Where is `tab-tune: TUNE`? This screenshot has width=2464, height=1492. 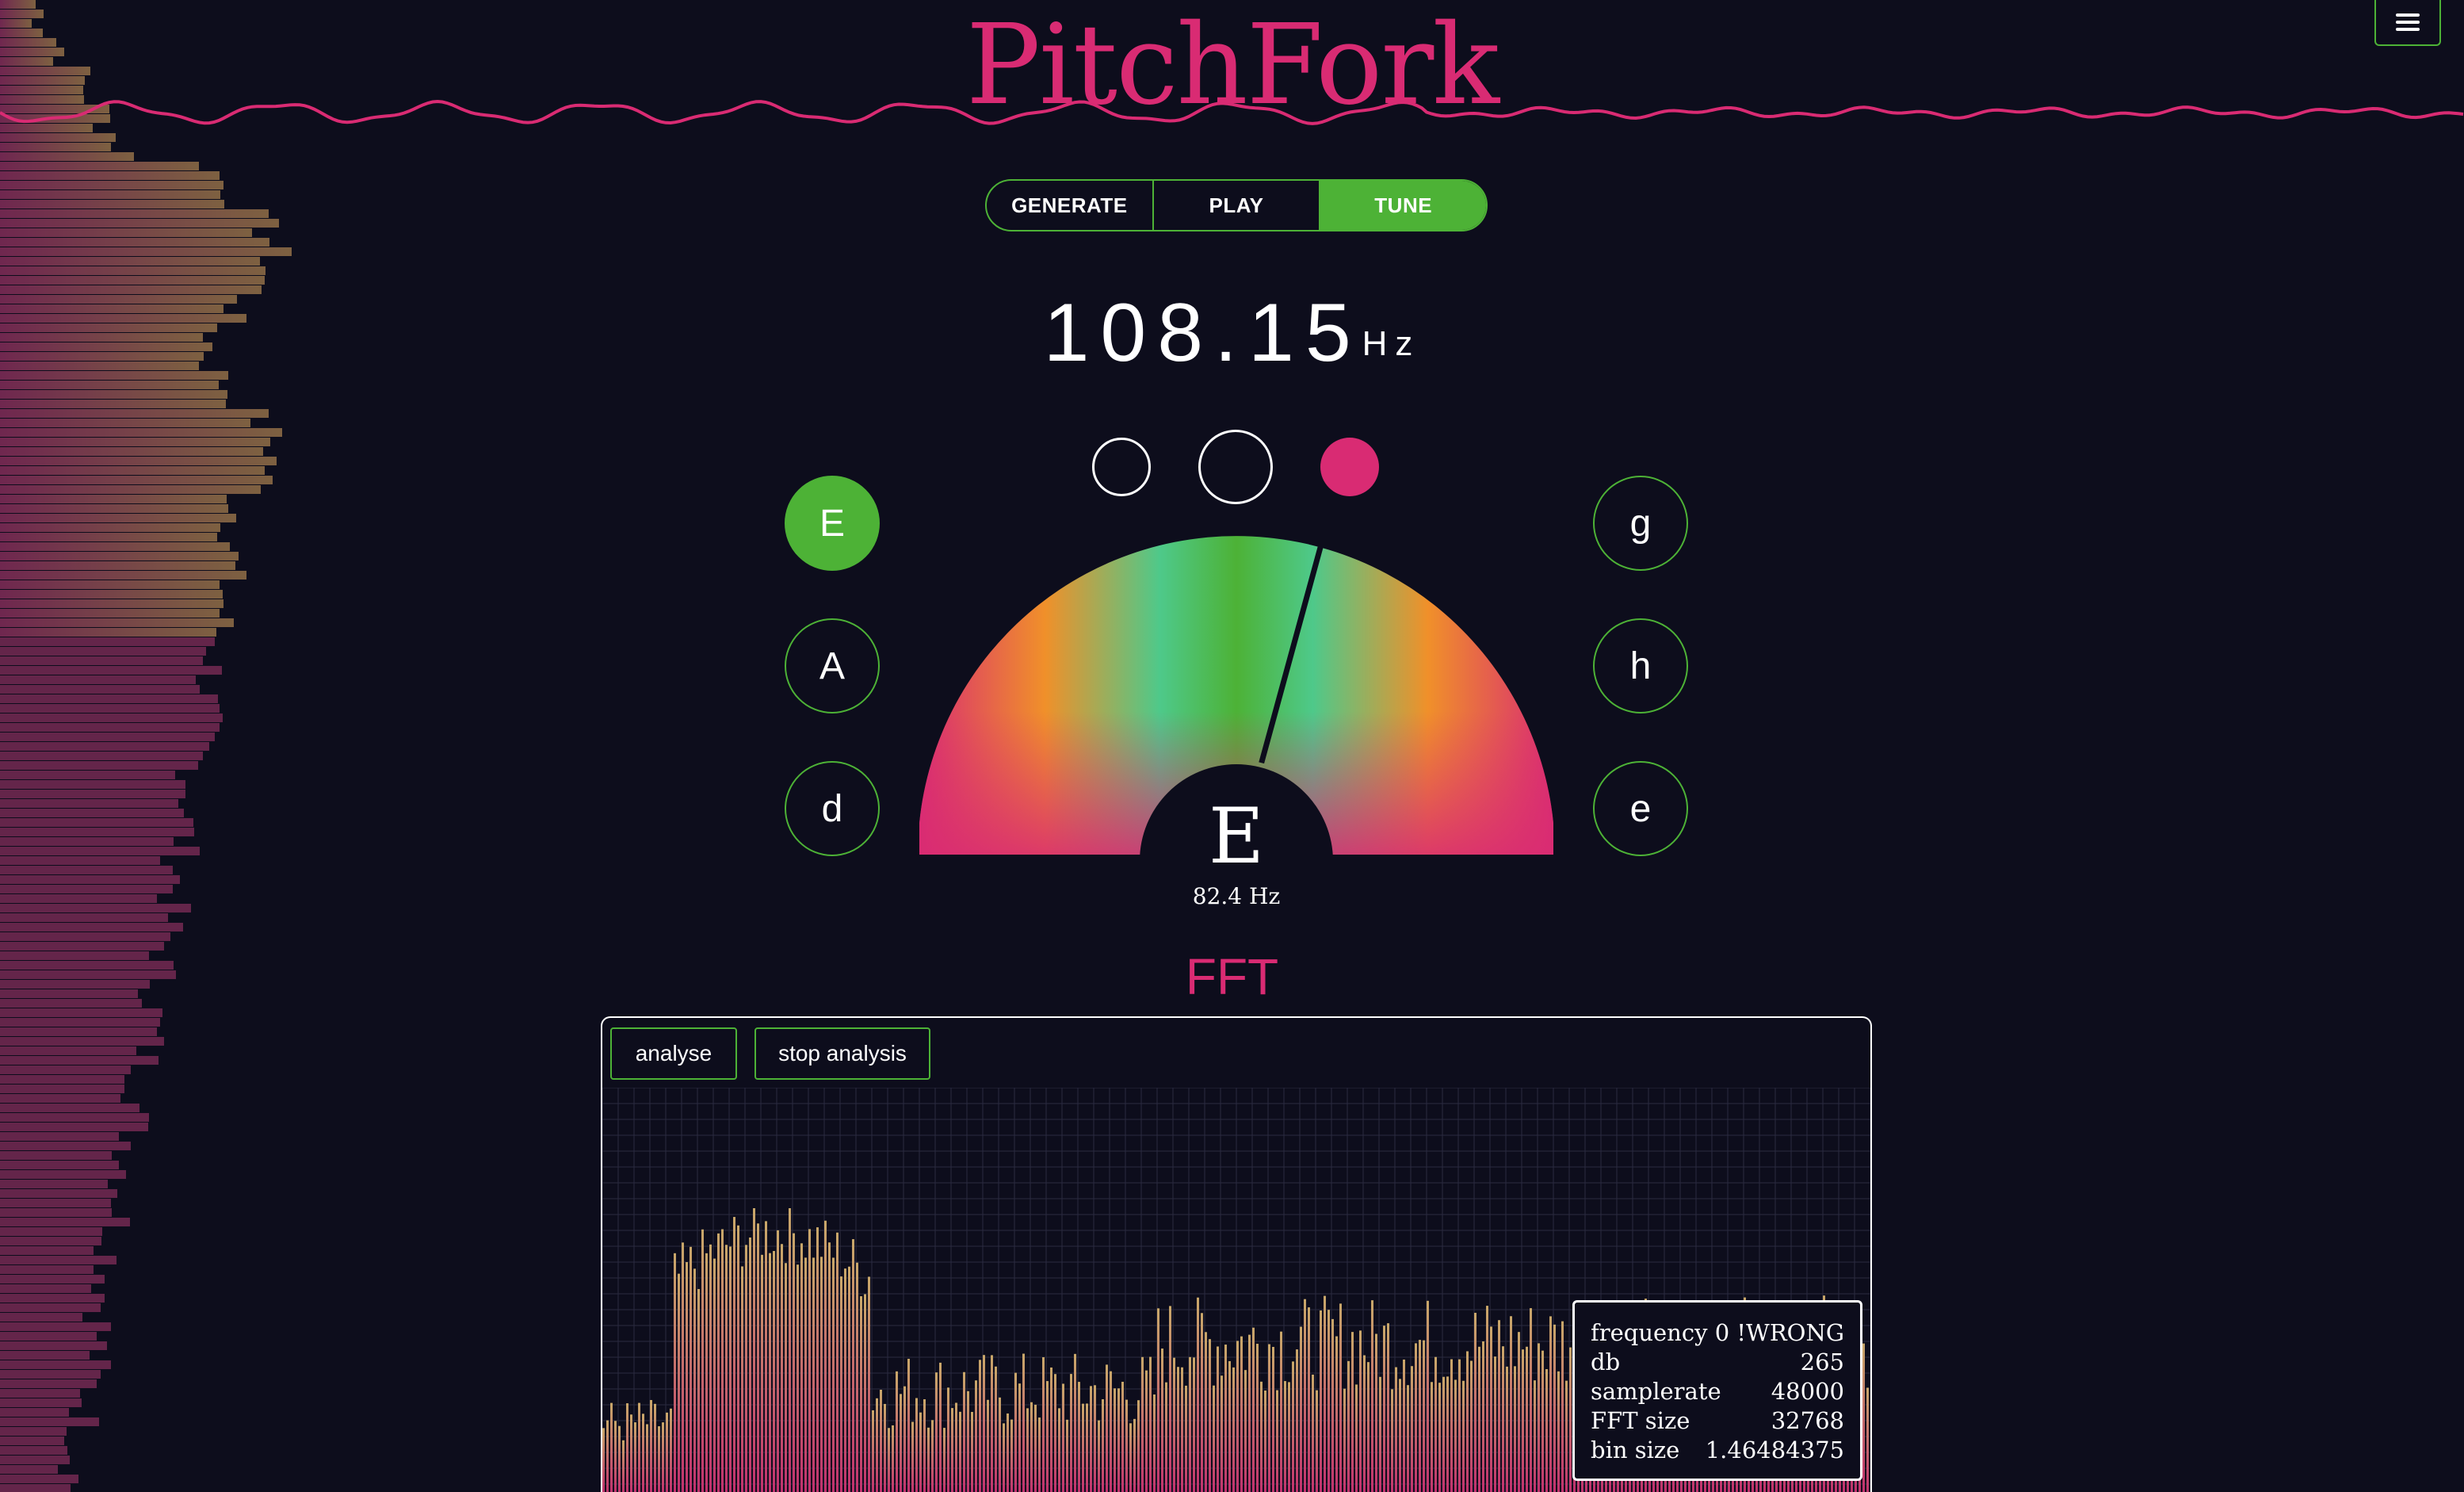
tab-tune: TUNE is located at coordinates (1403, 206).